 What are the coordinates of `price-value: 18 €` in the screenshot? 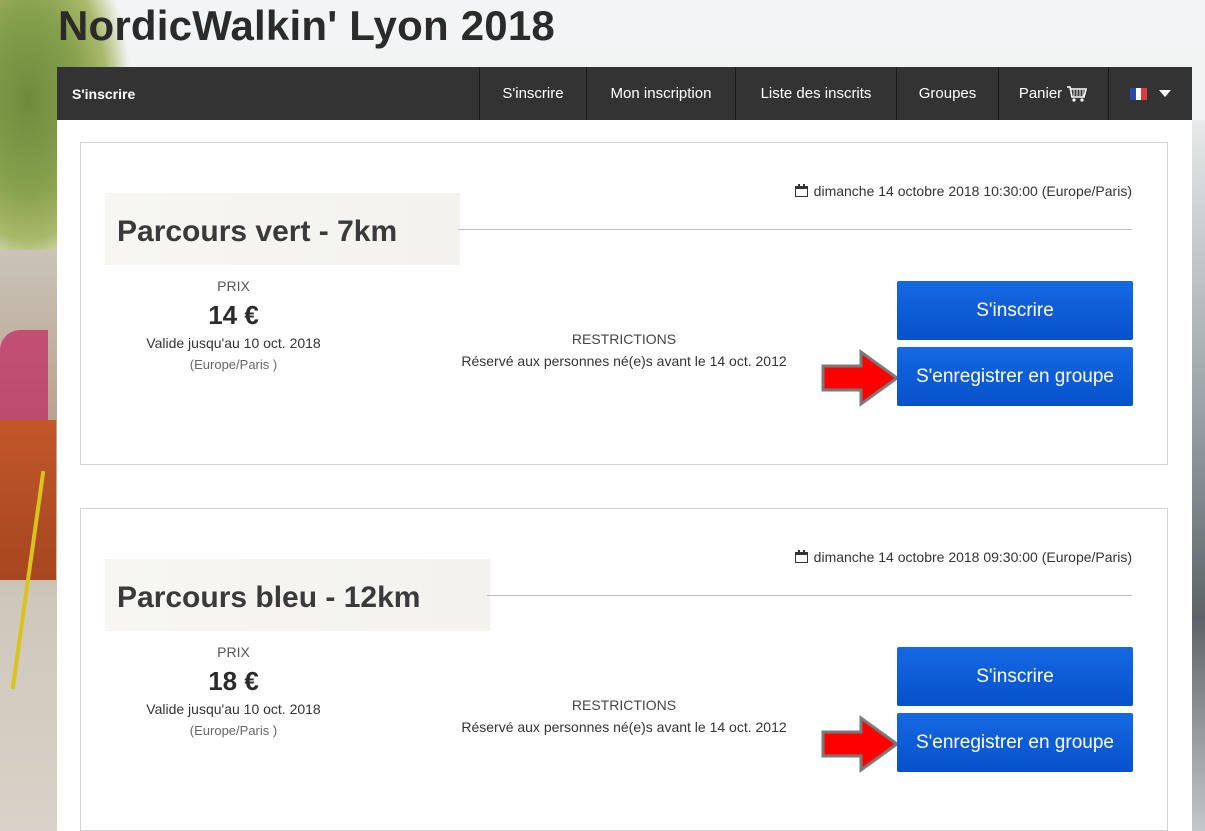 It's located at (233, 681).